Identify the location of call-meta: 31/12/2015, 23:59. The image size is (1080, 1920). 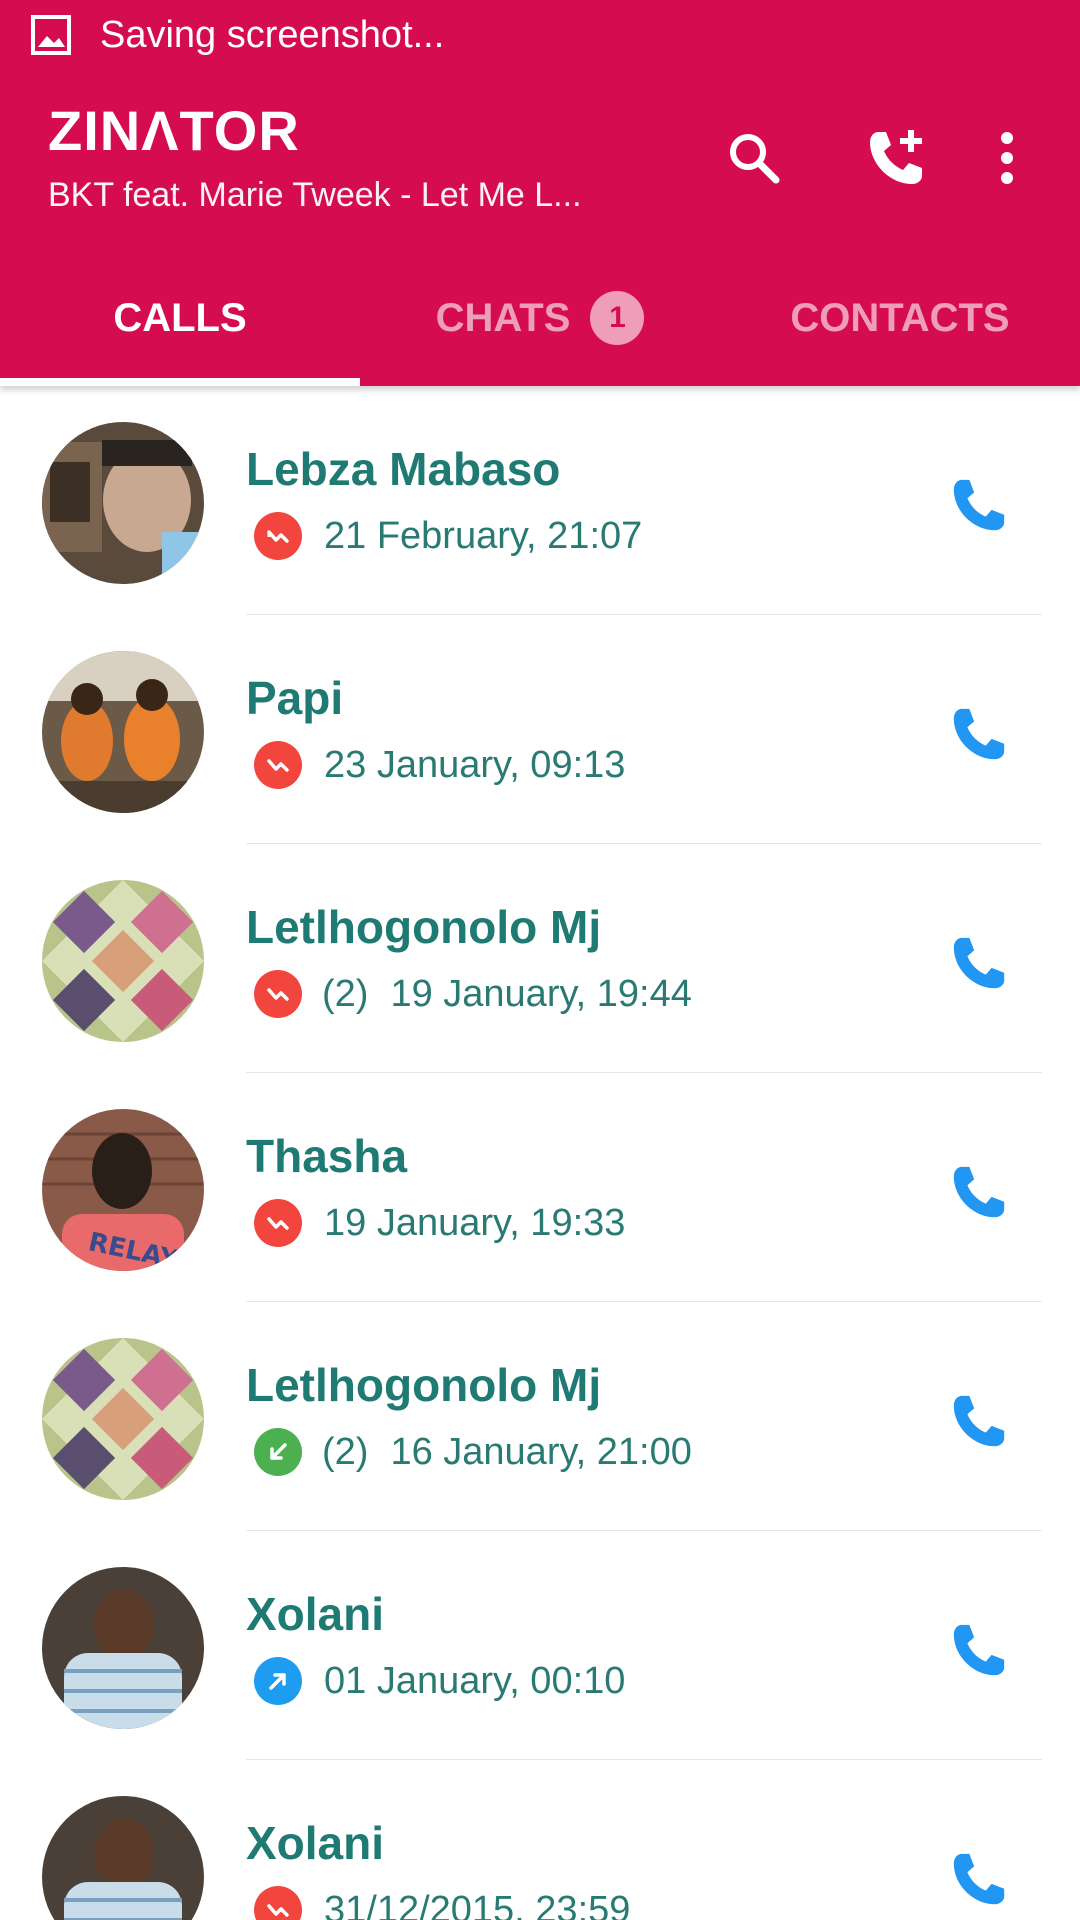
(442, 1902).